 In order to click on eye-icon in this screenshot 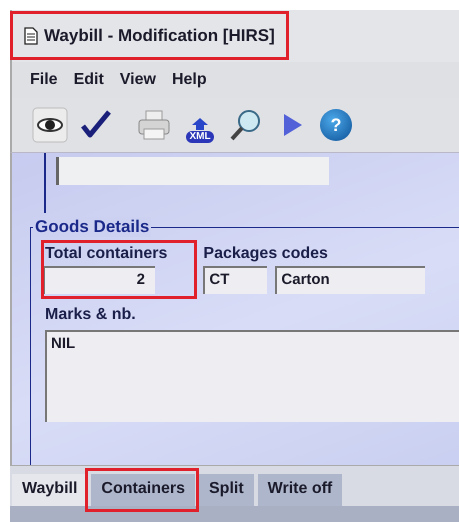, I will do `click(50, 125)`.